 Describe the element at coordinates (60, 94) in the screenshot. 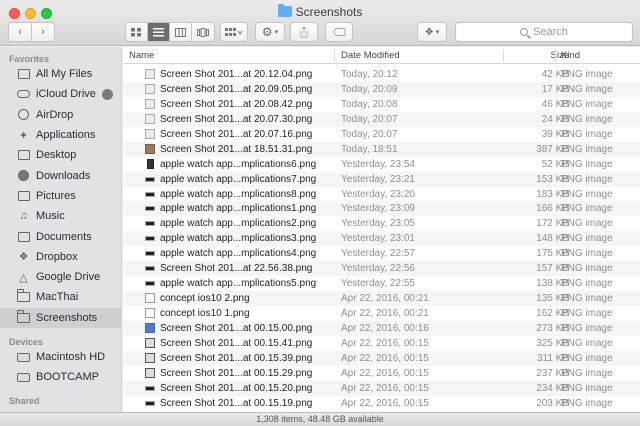

I see `sidebar-item-icloud-drive: iCloud Drive` at that location.